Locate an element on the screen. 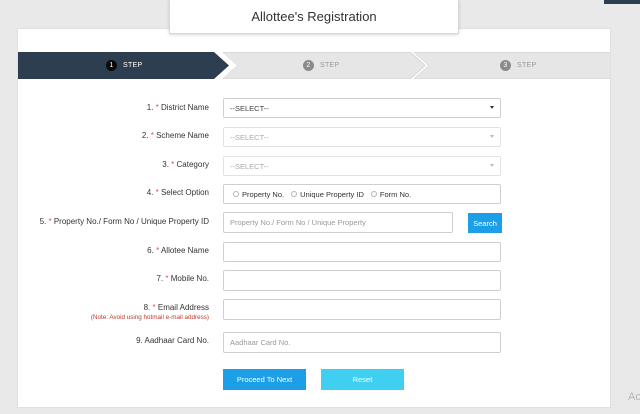 The image size is (640, 414). step-1-number: 1 is located at coordinates (111, 65).